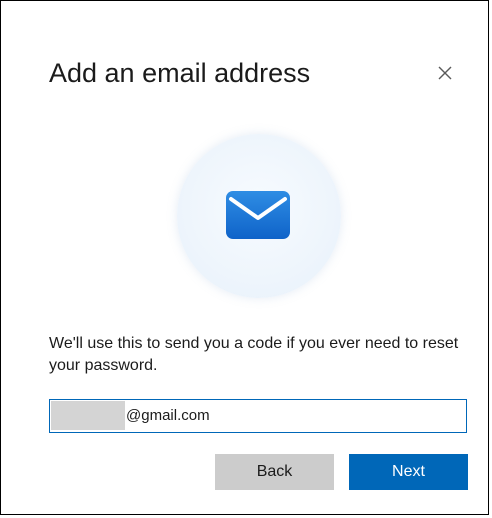 This screenshot has height=518, width=492. Describe the element at coordinates (408, 472) in the screenshot. I see `next-button: Next` at that location.